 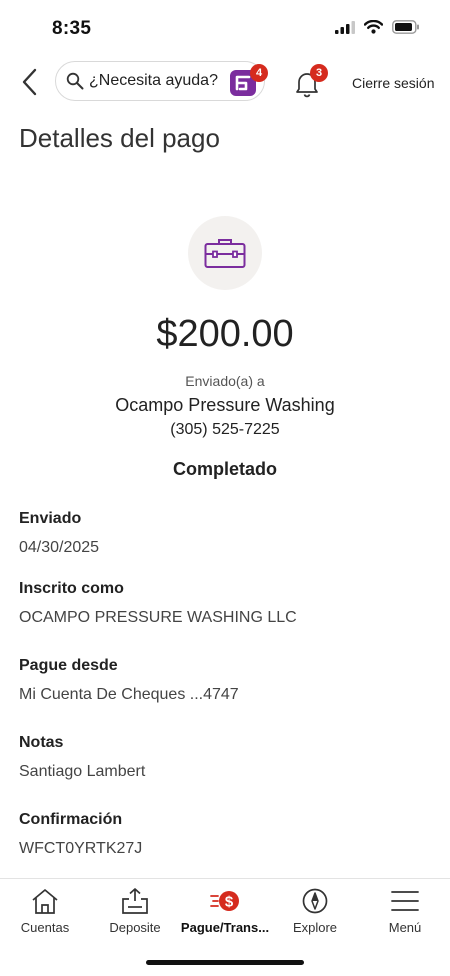 I want to click on home-icon, so click(x=45, y=901).